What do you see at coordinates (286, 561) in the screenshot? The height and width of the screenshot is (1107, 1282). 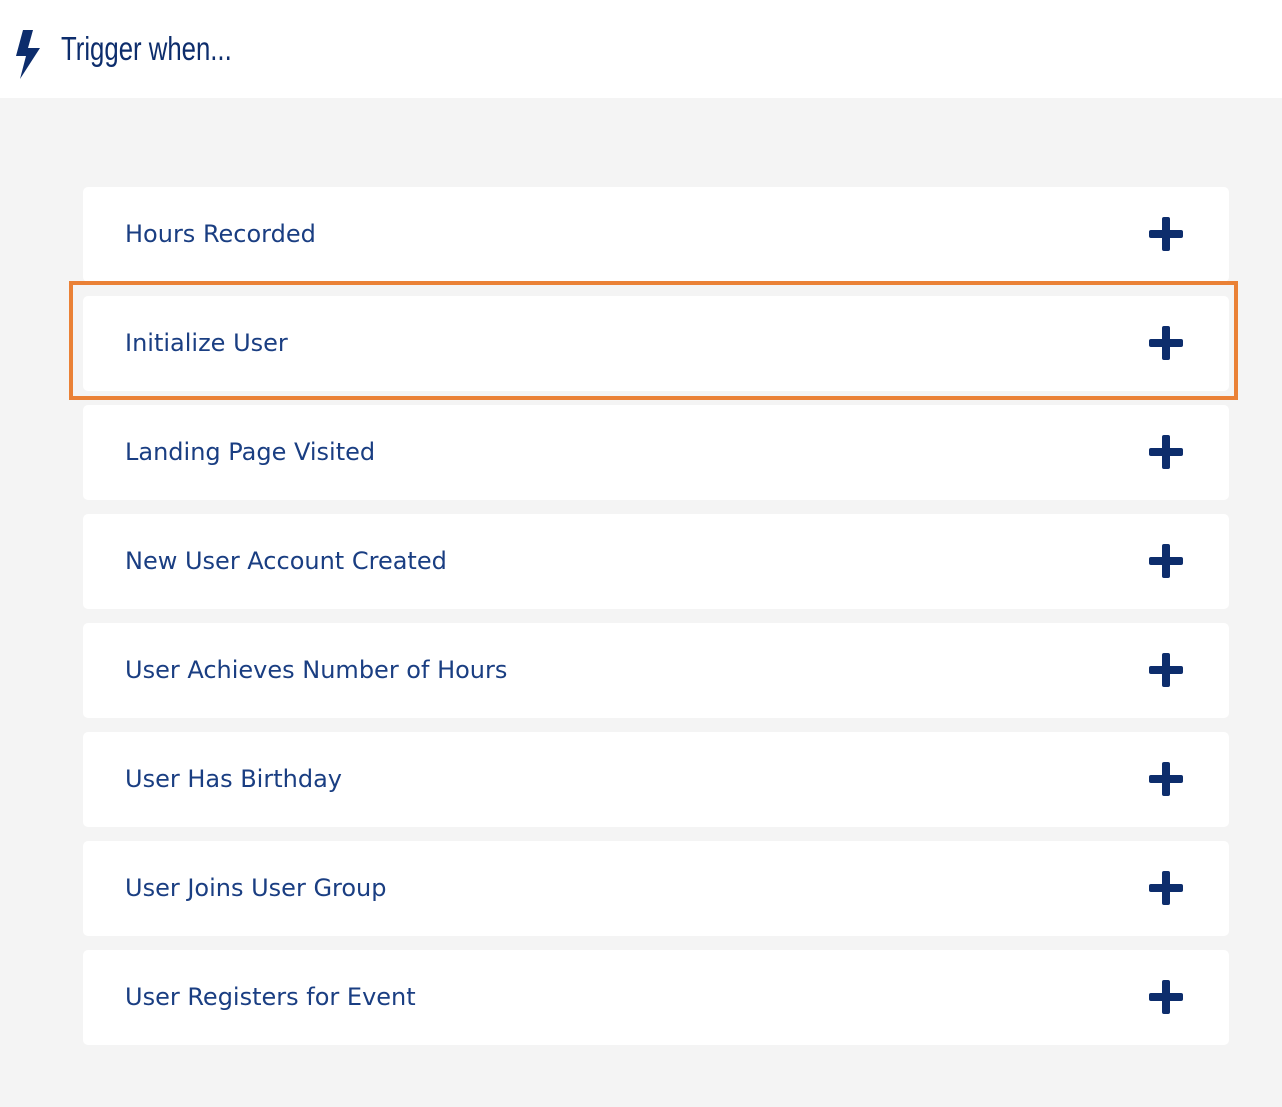 I see `trigger-label: New User Account Created` at bounding box center [286, 561].